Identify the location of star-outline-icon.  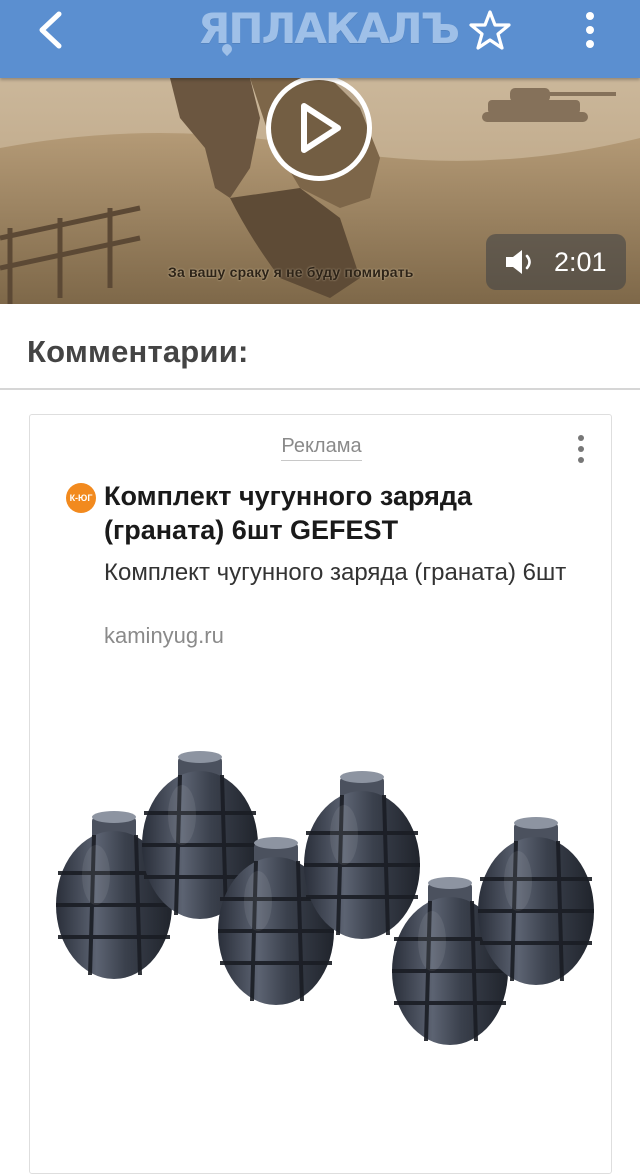
(490, 30).